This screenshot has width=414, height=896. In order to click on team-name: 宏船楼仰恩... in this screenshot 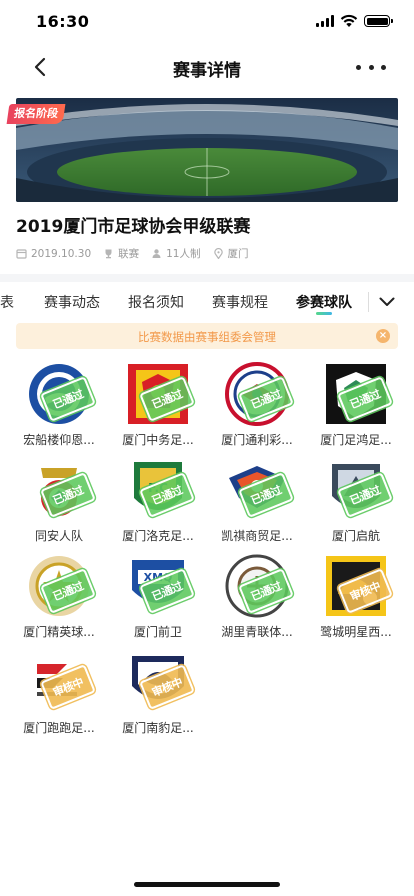, I will do `click(59, 440)`.